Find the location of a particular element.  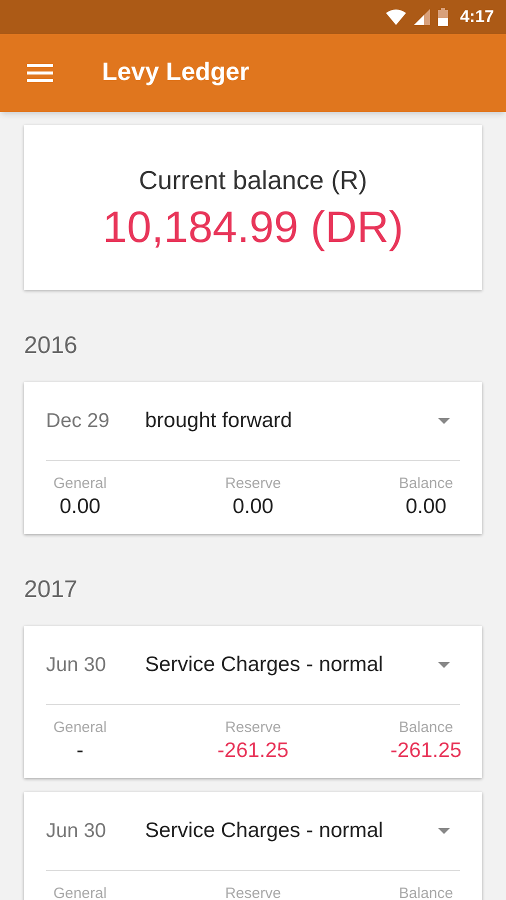

year-heading: 2016 is located at coordinates (51, 346).